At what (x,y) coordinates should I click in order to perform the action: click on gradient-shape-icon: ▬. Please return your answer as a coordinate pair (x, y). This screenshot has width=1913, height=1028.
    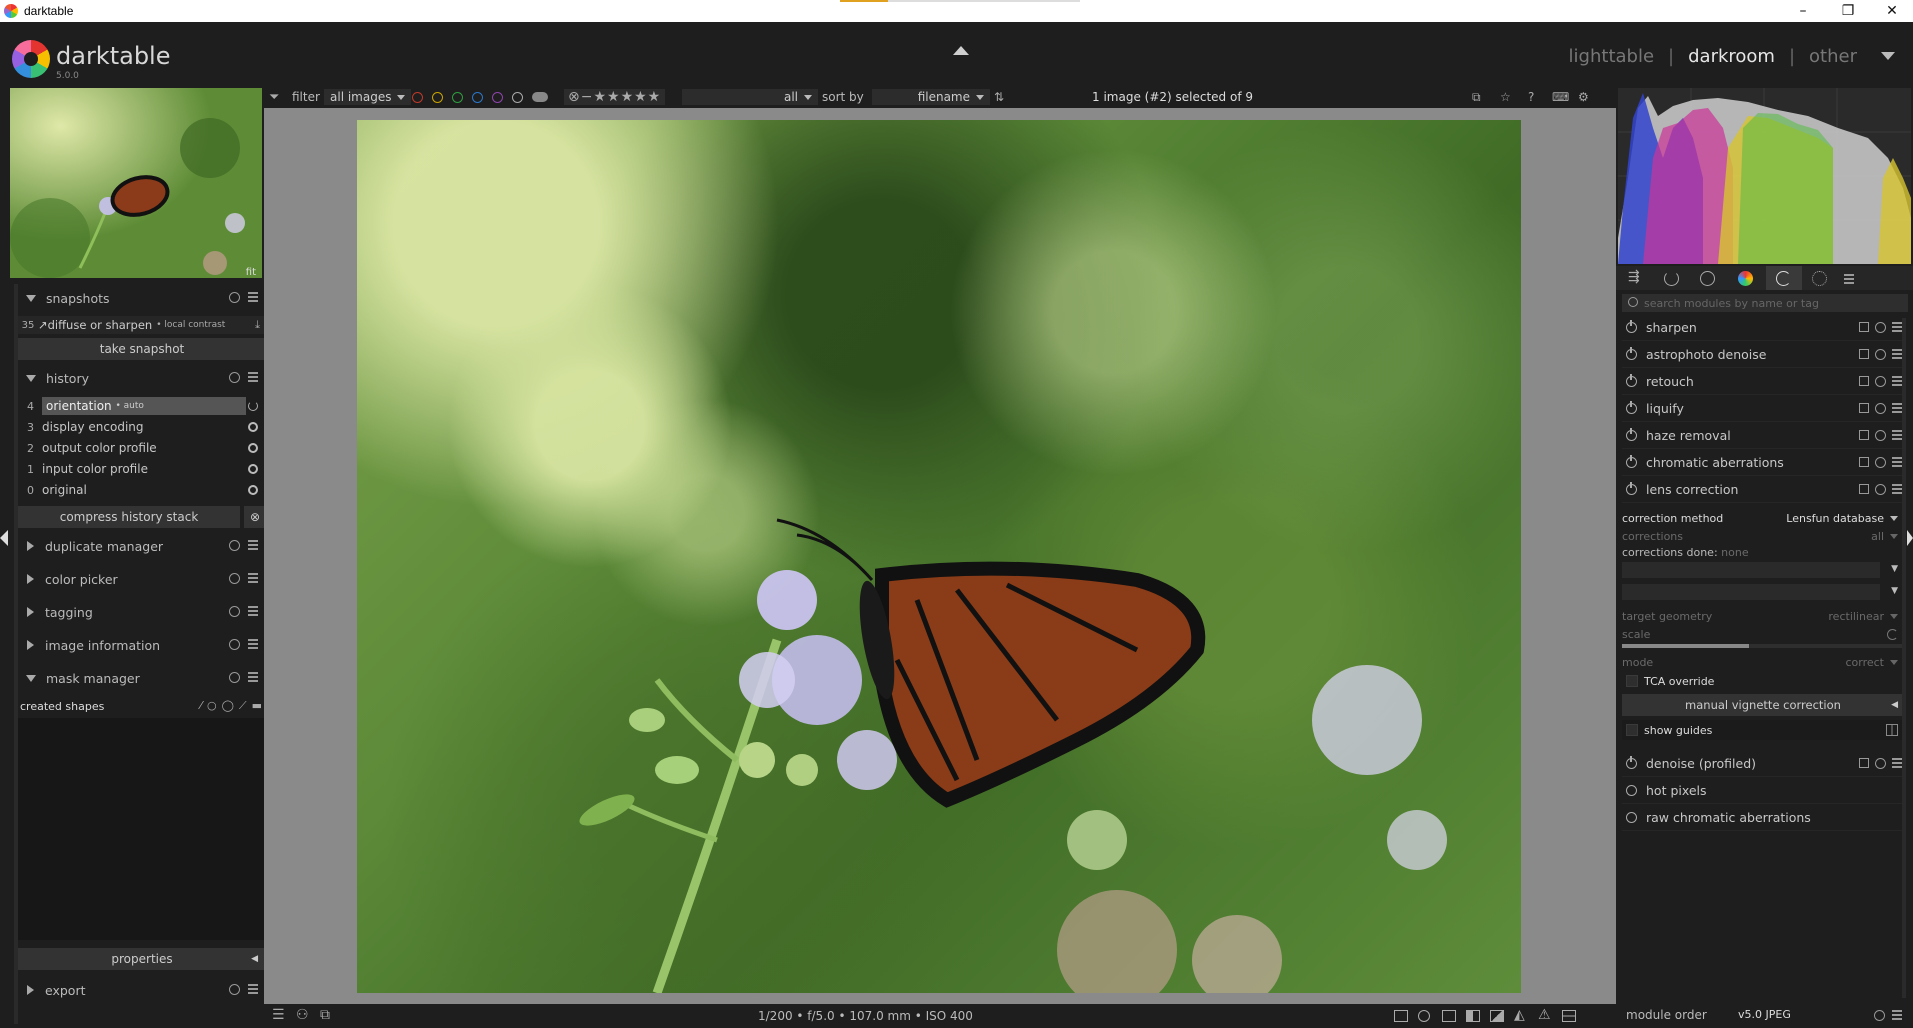
    Looking at the image, I should click on (257, 706).